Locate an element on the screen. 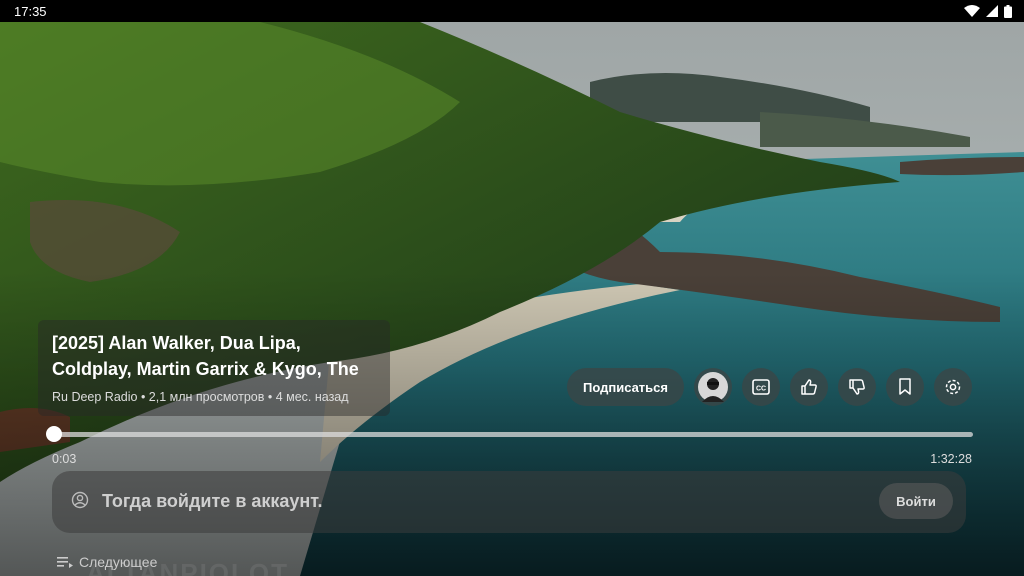 The width and height of the screenshot is (1024, 576). queue-icon is located at coordinates (65, 562).